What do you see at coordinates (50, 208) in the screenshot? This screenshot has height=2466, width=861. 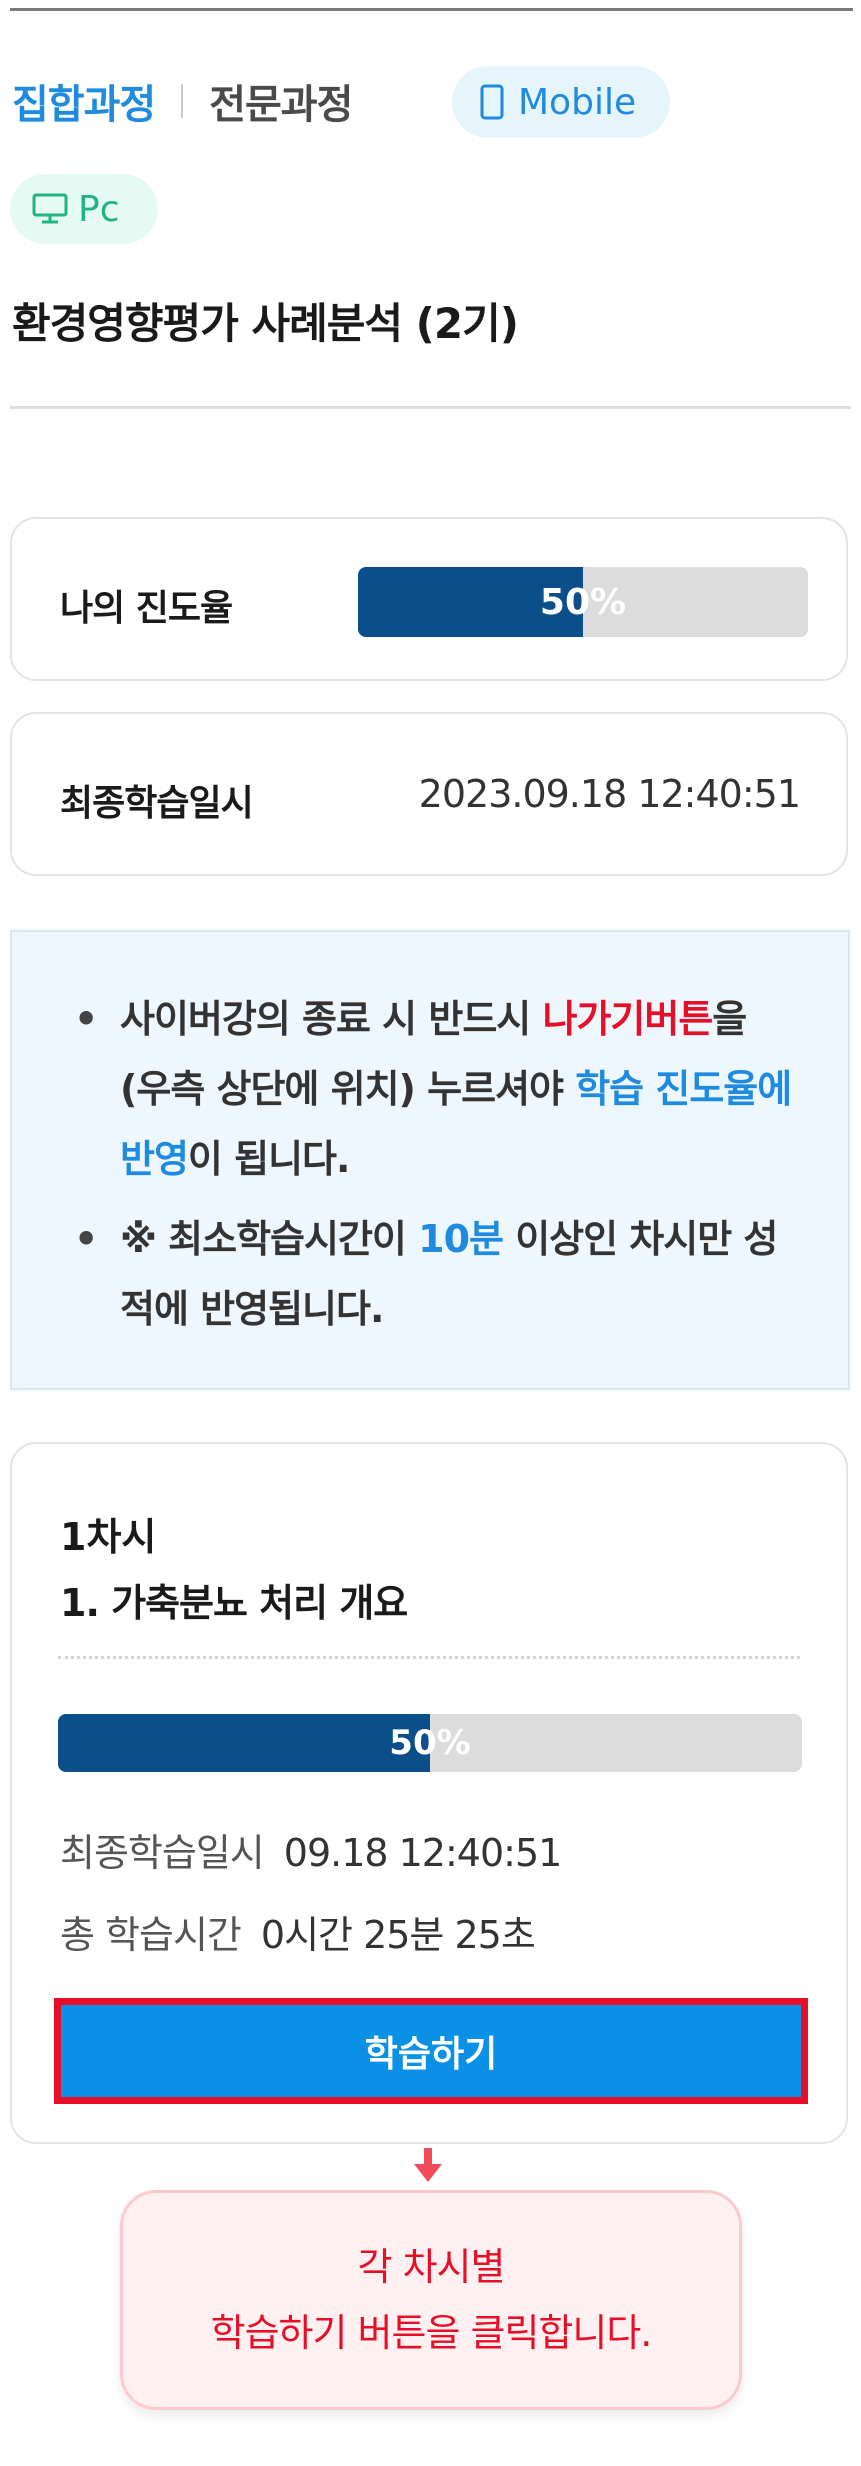 I see `monitor-icon` at bounding box center [50, 208].